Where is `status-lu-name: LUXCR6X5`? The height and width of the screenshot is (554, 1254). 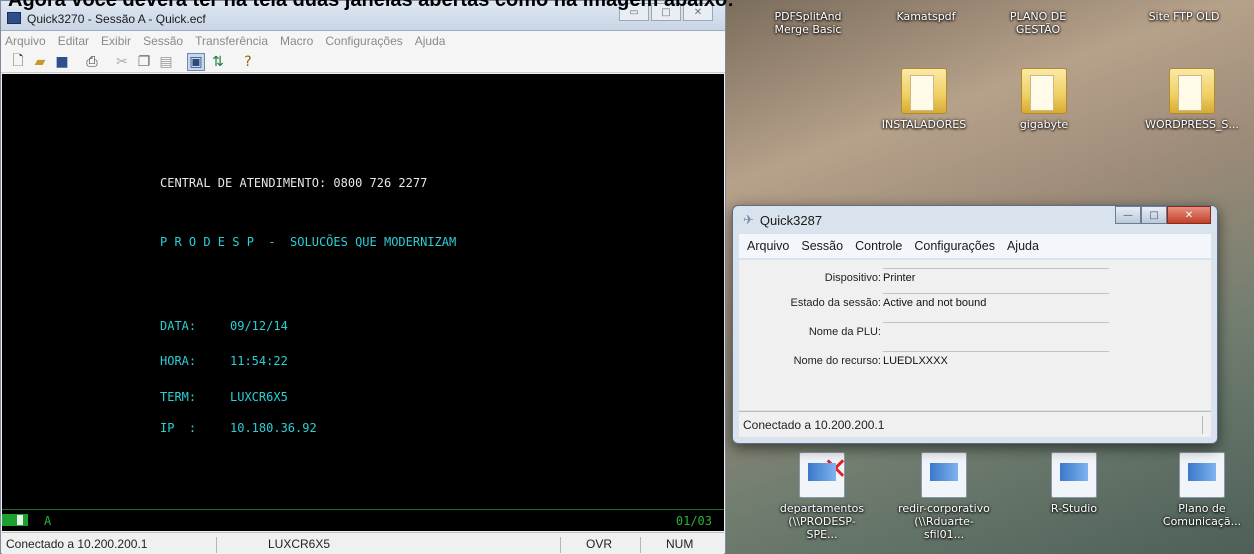
status-lu-name: LUXCR6X5 is located at coordinates (299, 544).